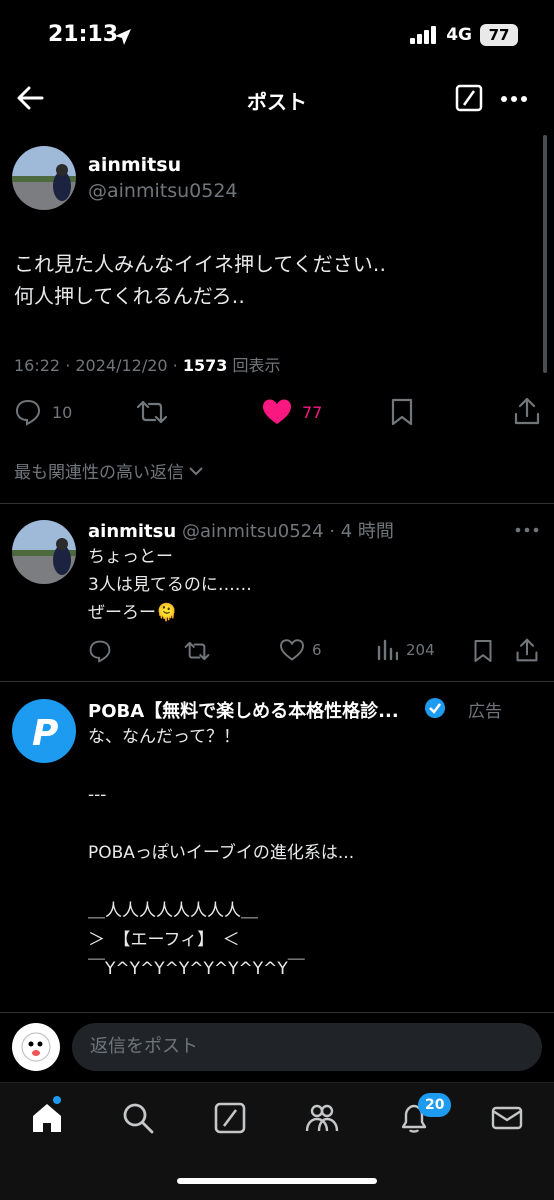 The width and height of the screenshot is (554, 1200). I want to click on location-arrow-icon, so click(123, 37).